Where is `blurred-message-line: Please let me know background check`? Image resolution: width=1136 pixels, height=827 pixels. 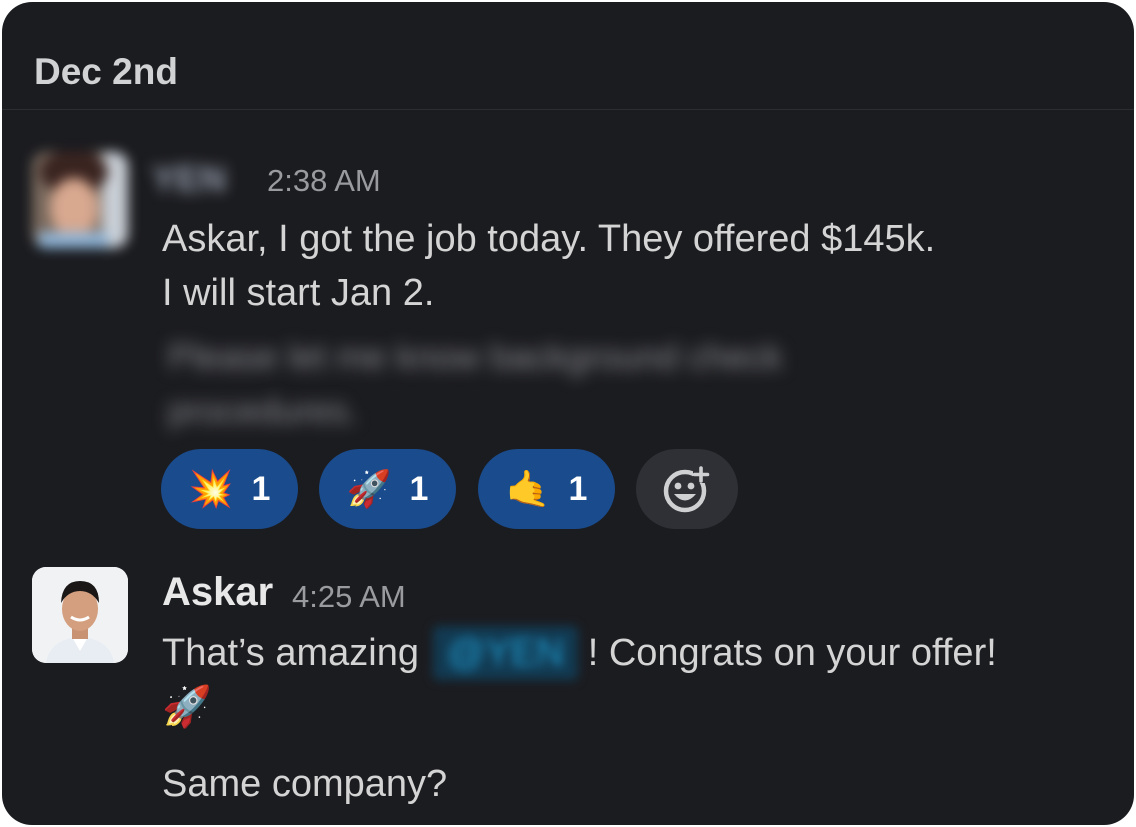
blurred-message-line: Please let me know background check is located at coordinates (475, 356).